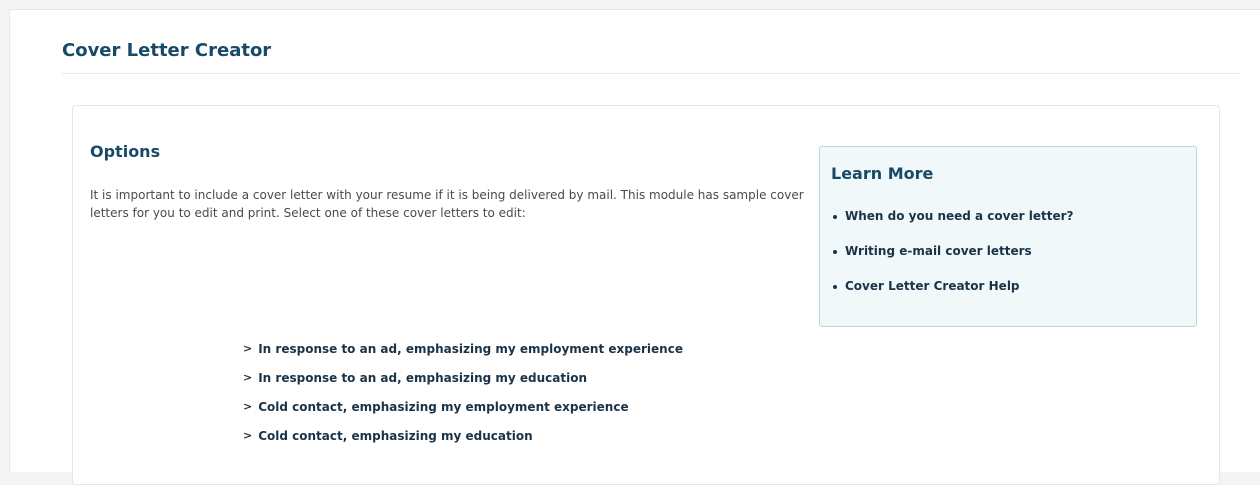 This screenshot has height=485, width=1260. I want to click on options-heading: Options, so click(125, 151).